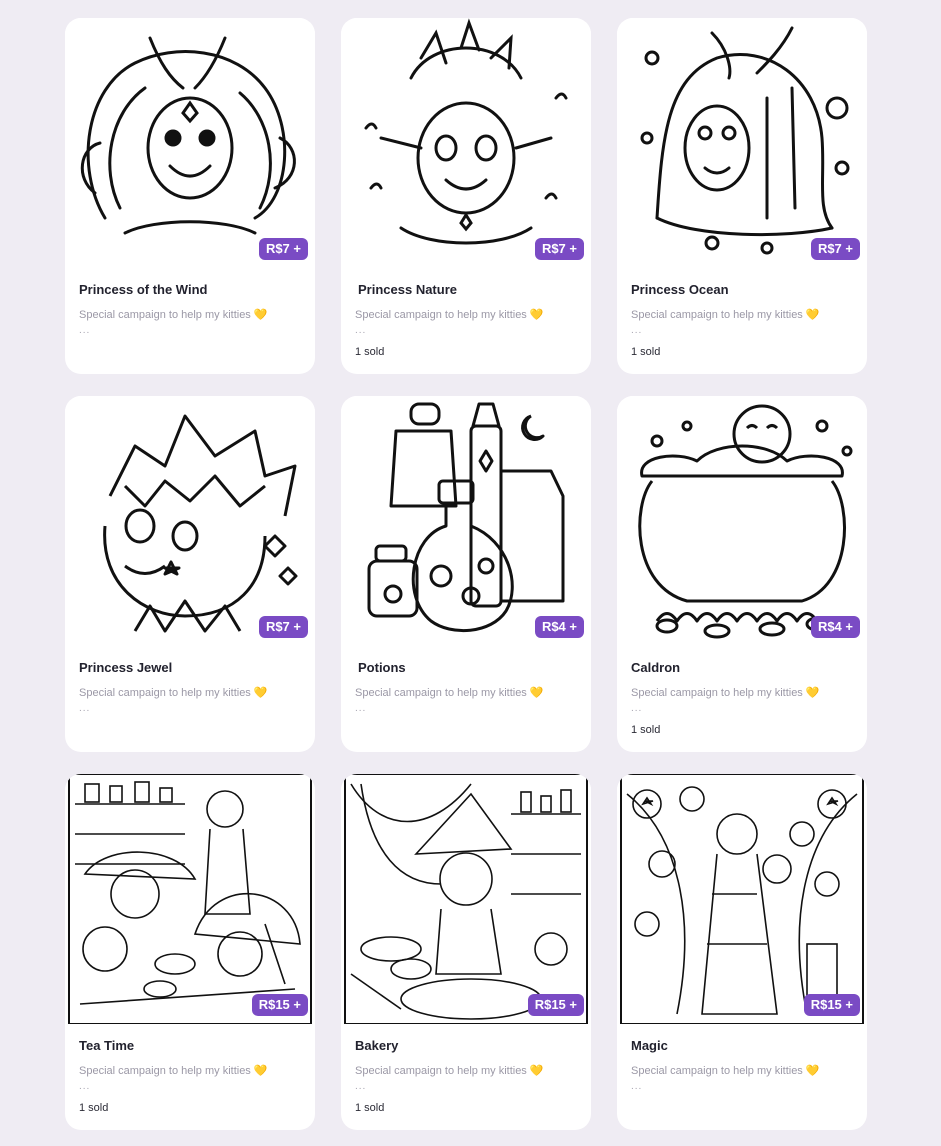 The width and height of the screenshot is (941, 1146). Describe the element at coordinates (382, 667) in the screenshot. I see `product-title: Potions` at that location.